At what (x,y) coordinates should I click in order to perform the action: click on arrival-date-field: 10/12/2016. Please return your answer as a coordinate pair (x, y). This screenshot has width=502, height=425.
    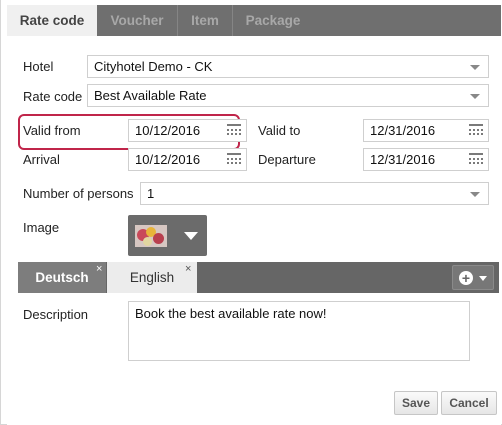
    Looking at the image, I should click on (187, 159).